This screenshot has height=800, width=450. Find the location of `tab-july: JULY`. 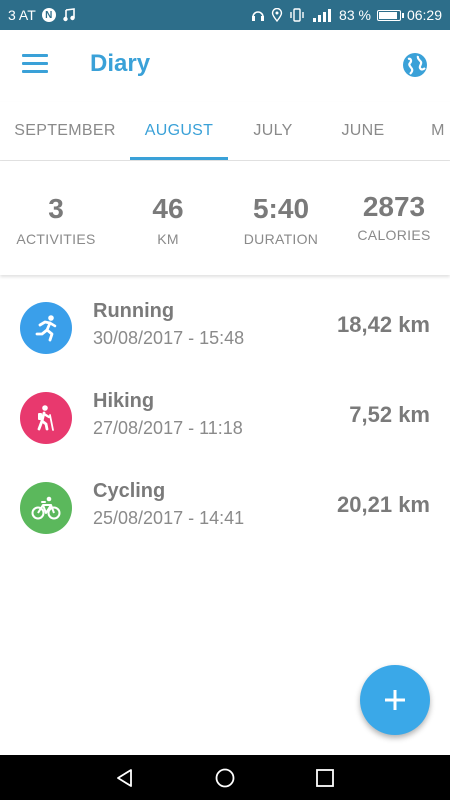

tab-july: JULY is located at coordinates (273, 131).